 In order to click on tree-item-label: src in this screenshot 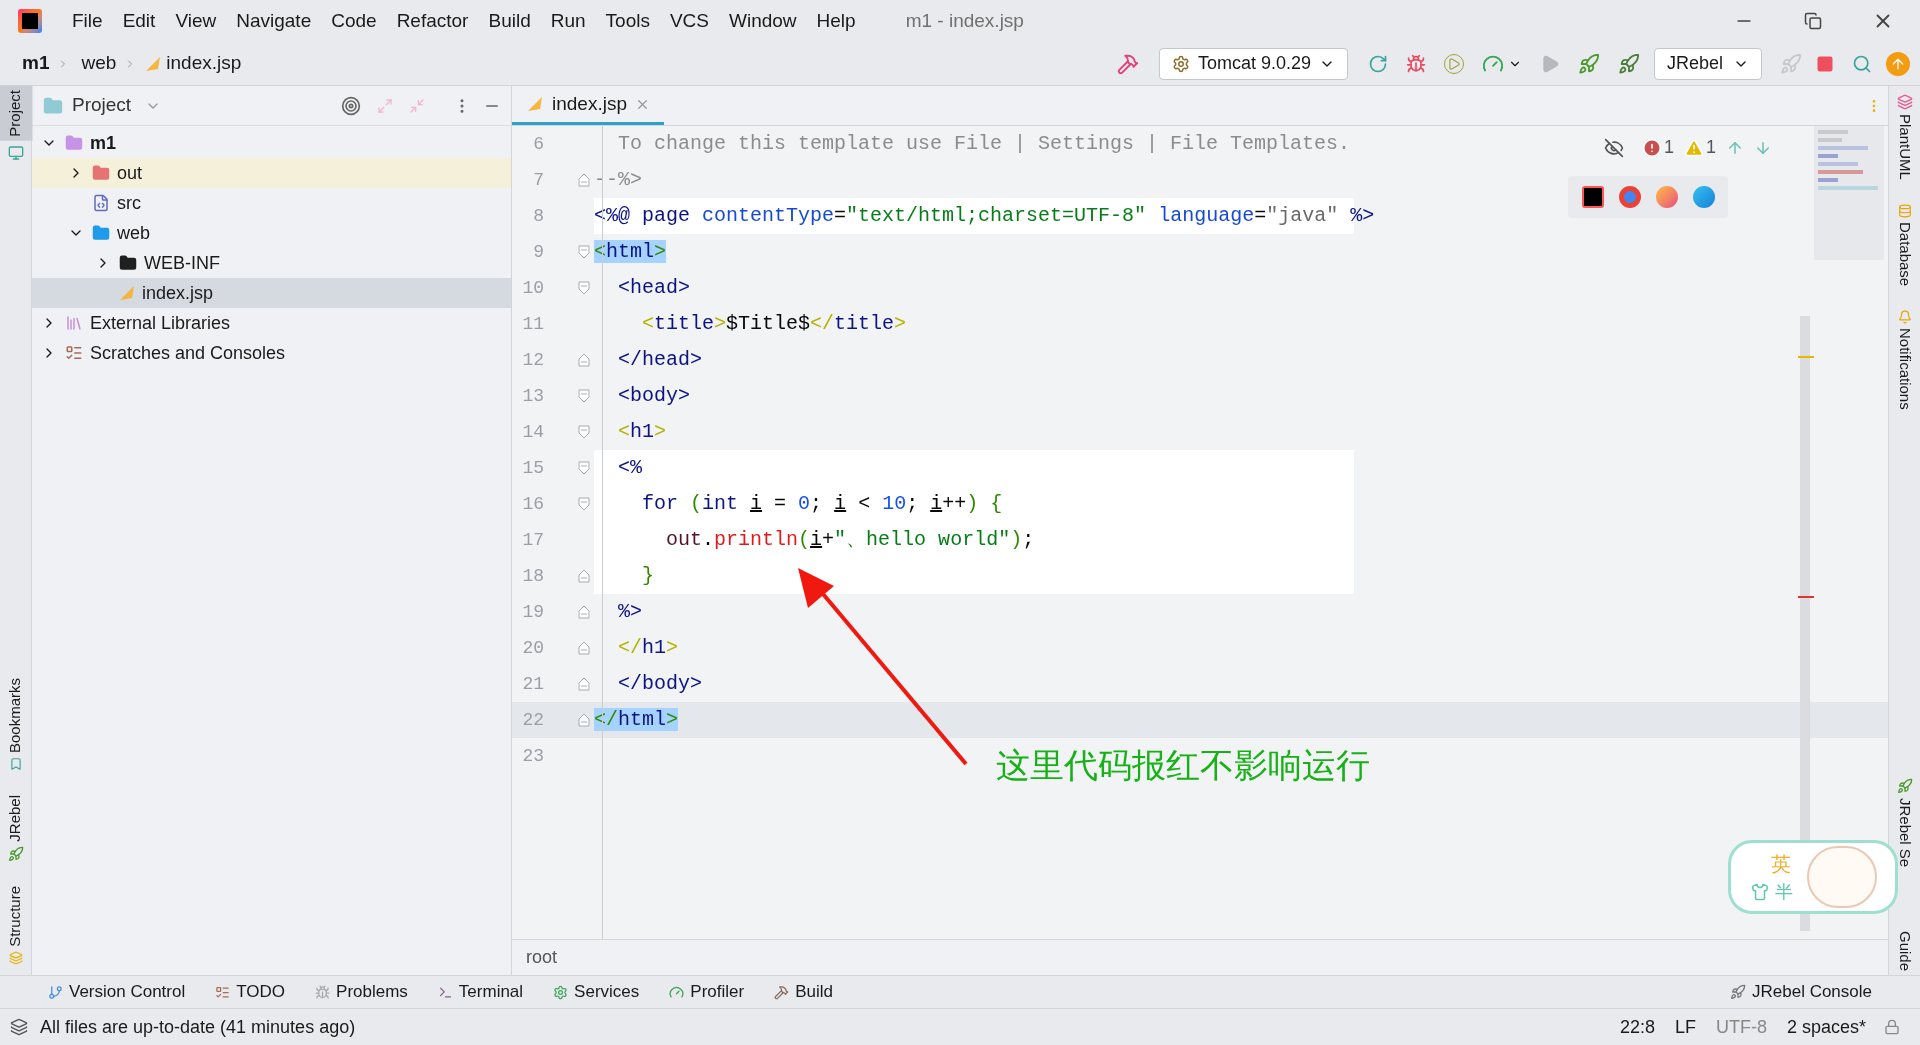, I will do `click(129, 203)`.